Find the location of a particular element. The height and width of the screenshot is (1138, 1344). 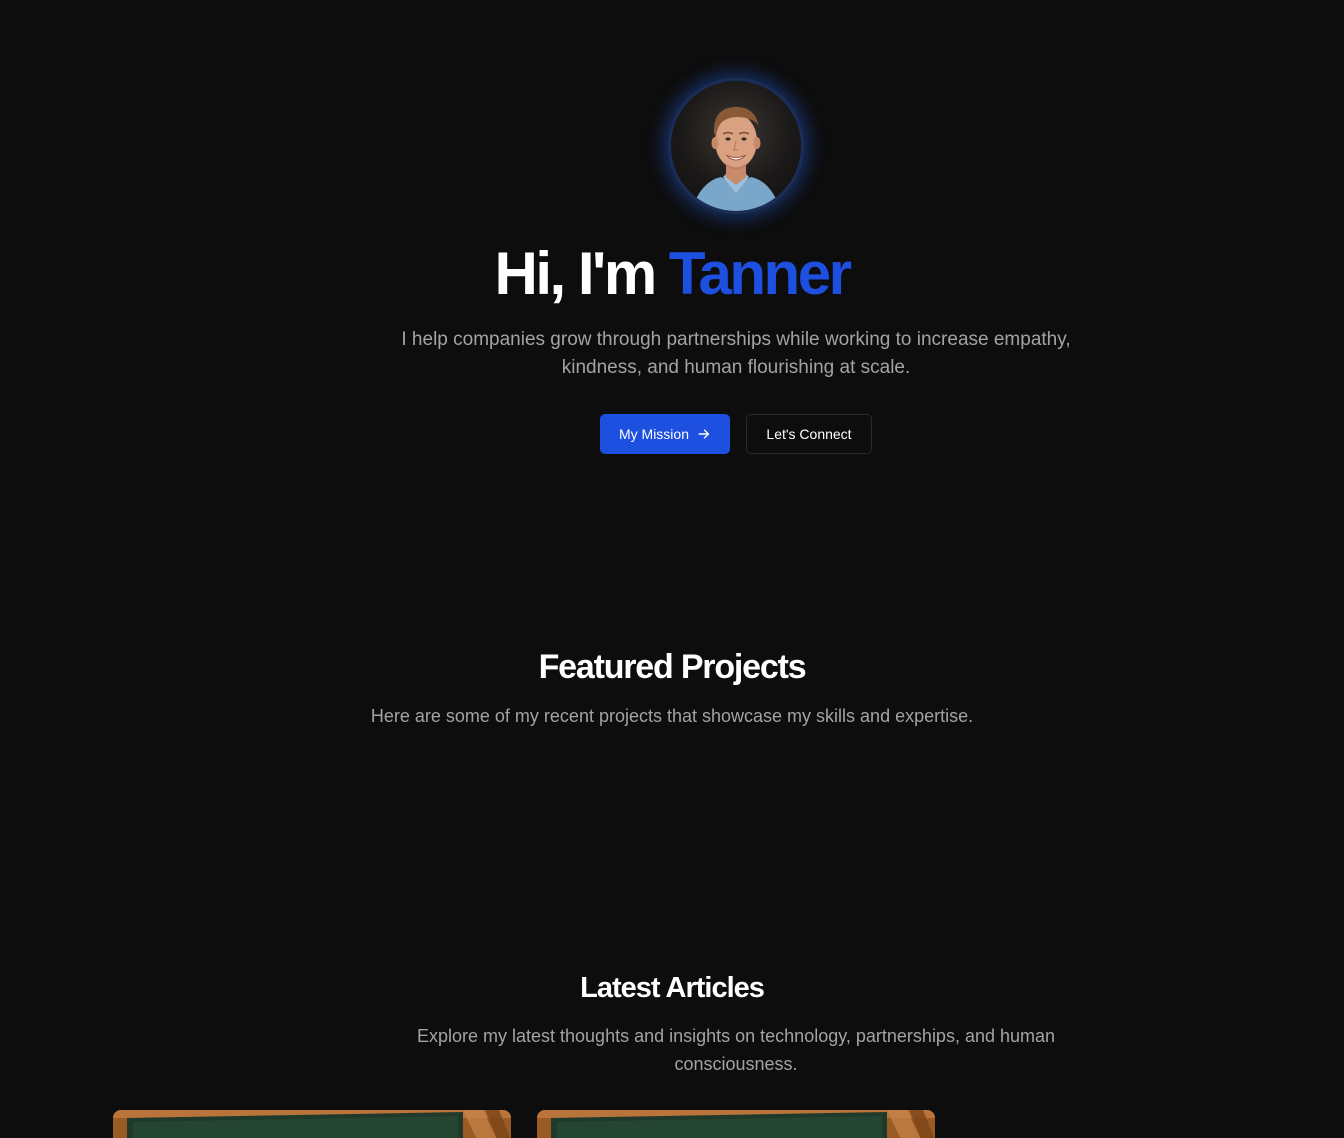

hero-title-name: Tanner is located at coordinates (760, 273).